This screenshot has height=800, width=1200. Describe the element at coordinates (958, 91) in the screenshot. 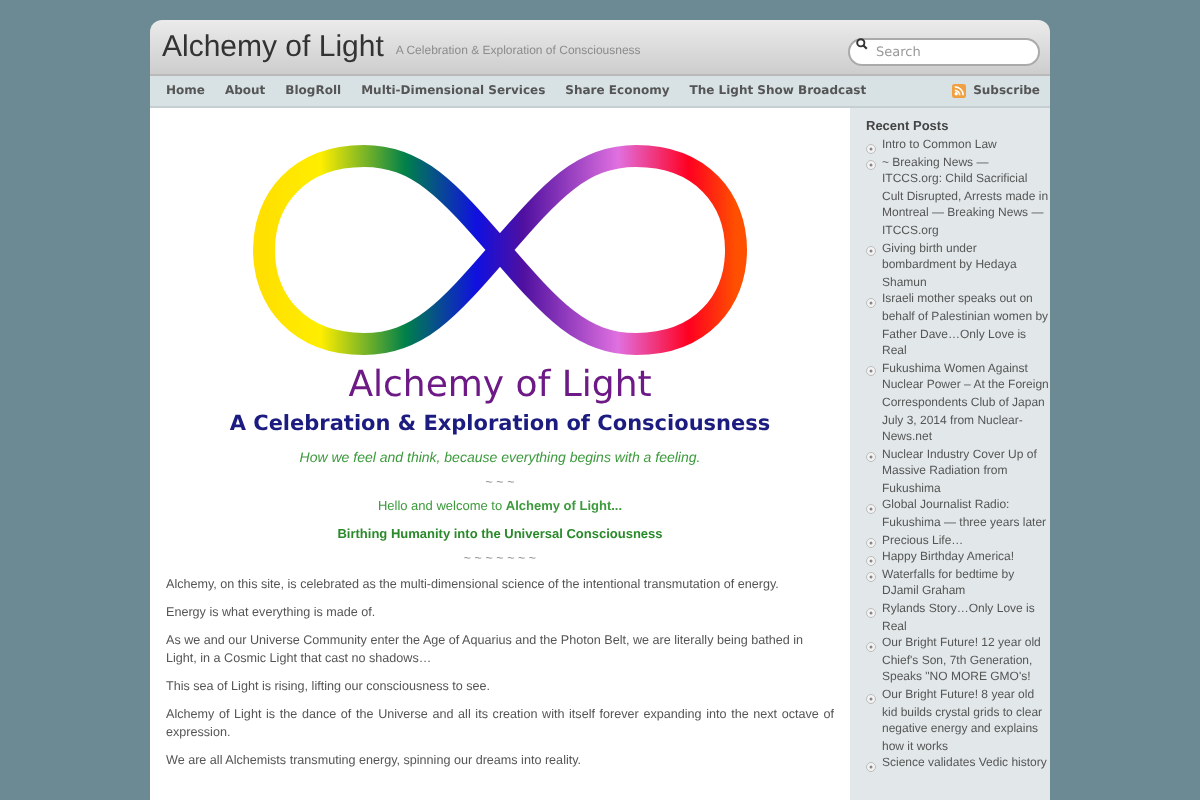

I see `rss-icon` at that location.